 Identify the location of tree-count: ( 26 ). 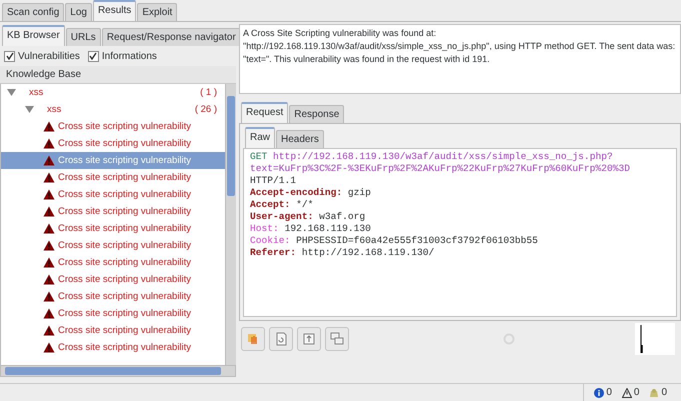
(205, 109).